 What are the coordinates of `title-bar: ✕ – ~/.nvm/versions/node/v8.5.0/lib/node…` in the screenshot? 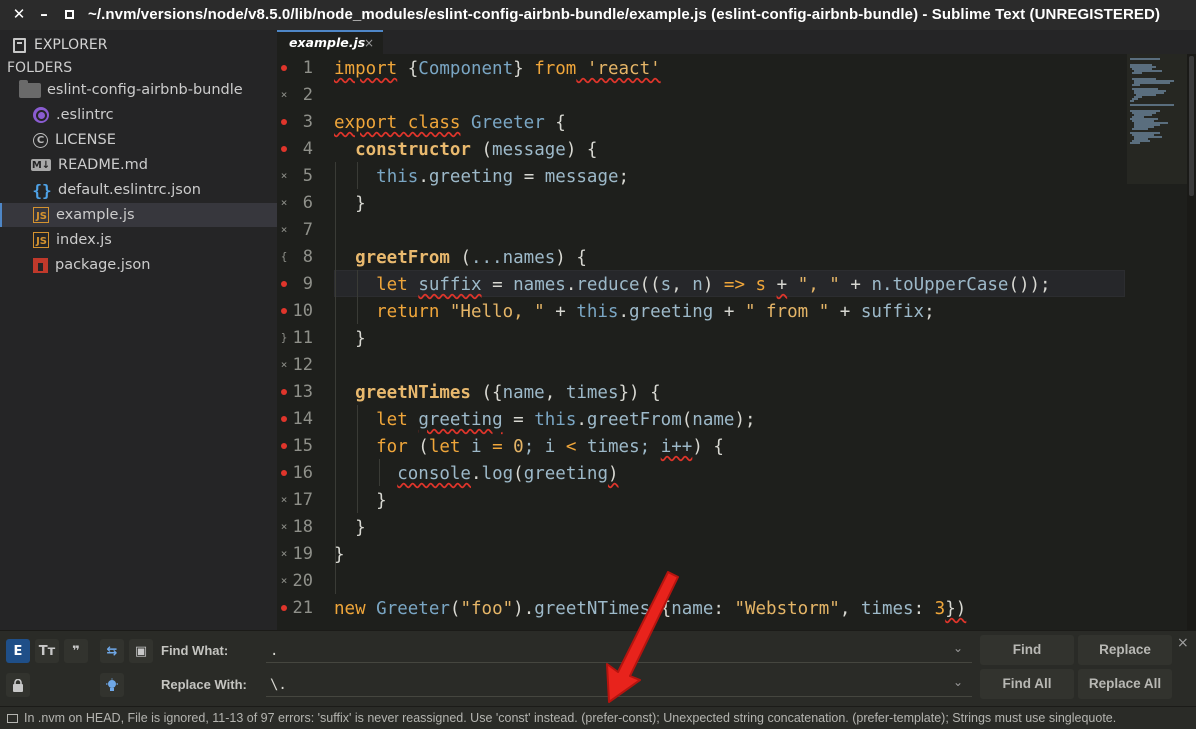 It's located at (598, 15).